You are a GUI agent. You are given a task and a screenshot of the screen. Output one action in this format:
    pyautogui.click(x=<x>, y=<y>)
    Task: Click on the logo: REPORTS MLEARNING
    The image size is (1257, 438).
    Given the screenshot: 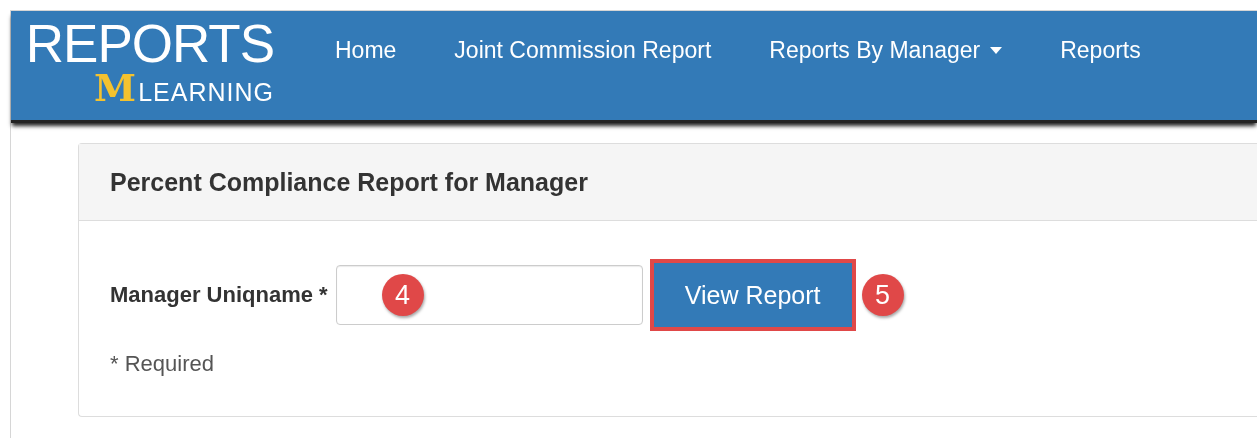 What is the action you would take?
    pyautogui.click(x=142, y=58)
    